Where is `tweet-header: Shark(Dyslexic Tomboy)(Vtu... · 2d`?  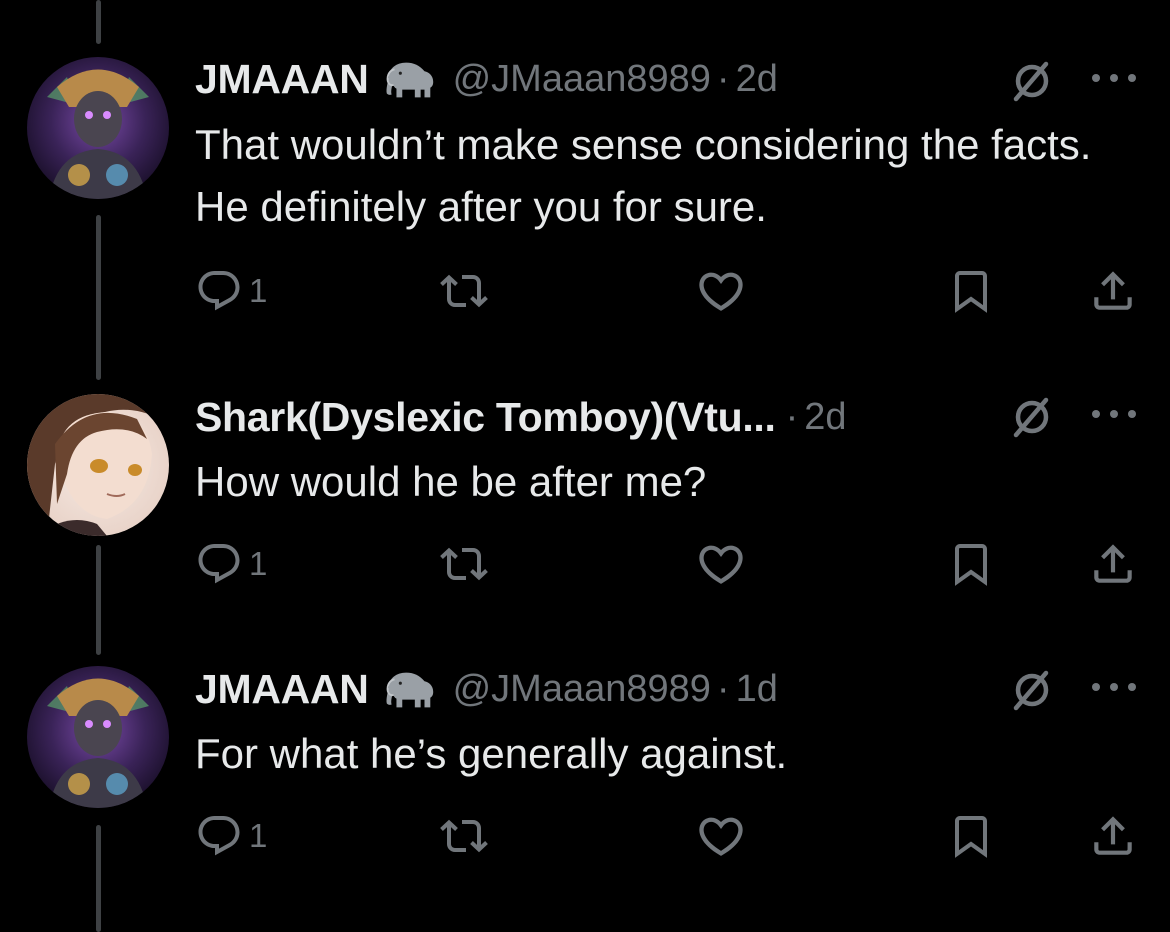
tweet-header: Shark(Dyslexic Tomboy)(Vtu... · 2d is located at coordinates (521, 417).